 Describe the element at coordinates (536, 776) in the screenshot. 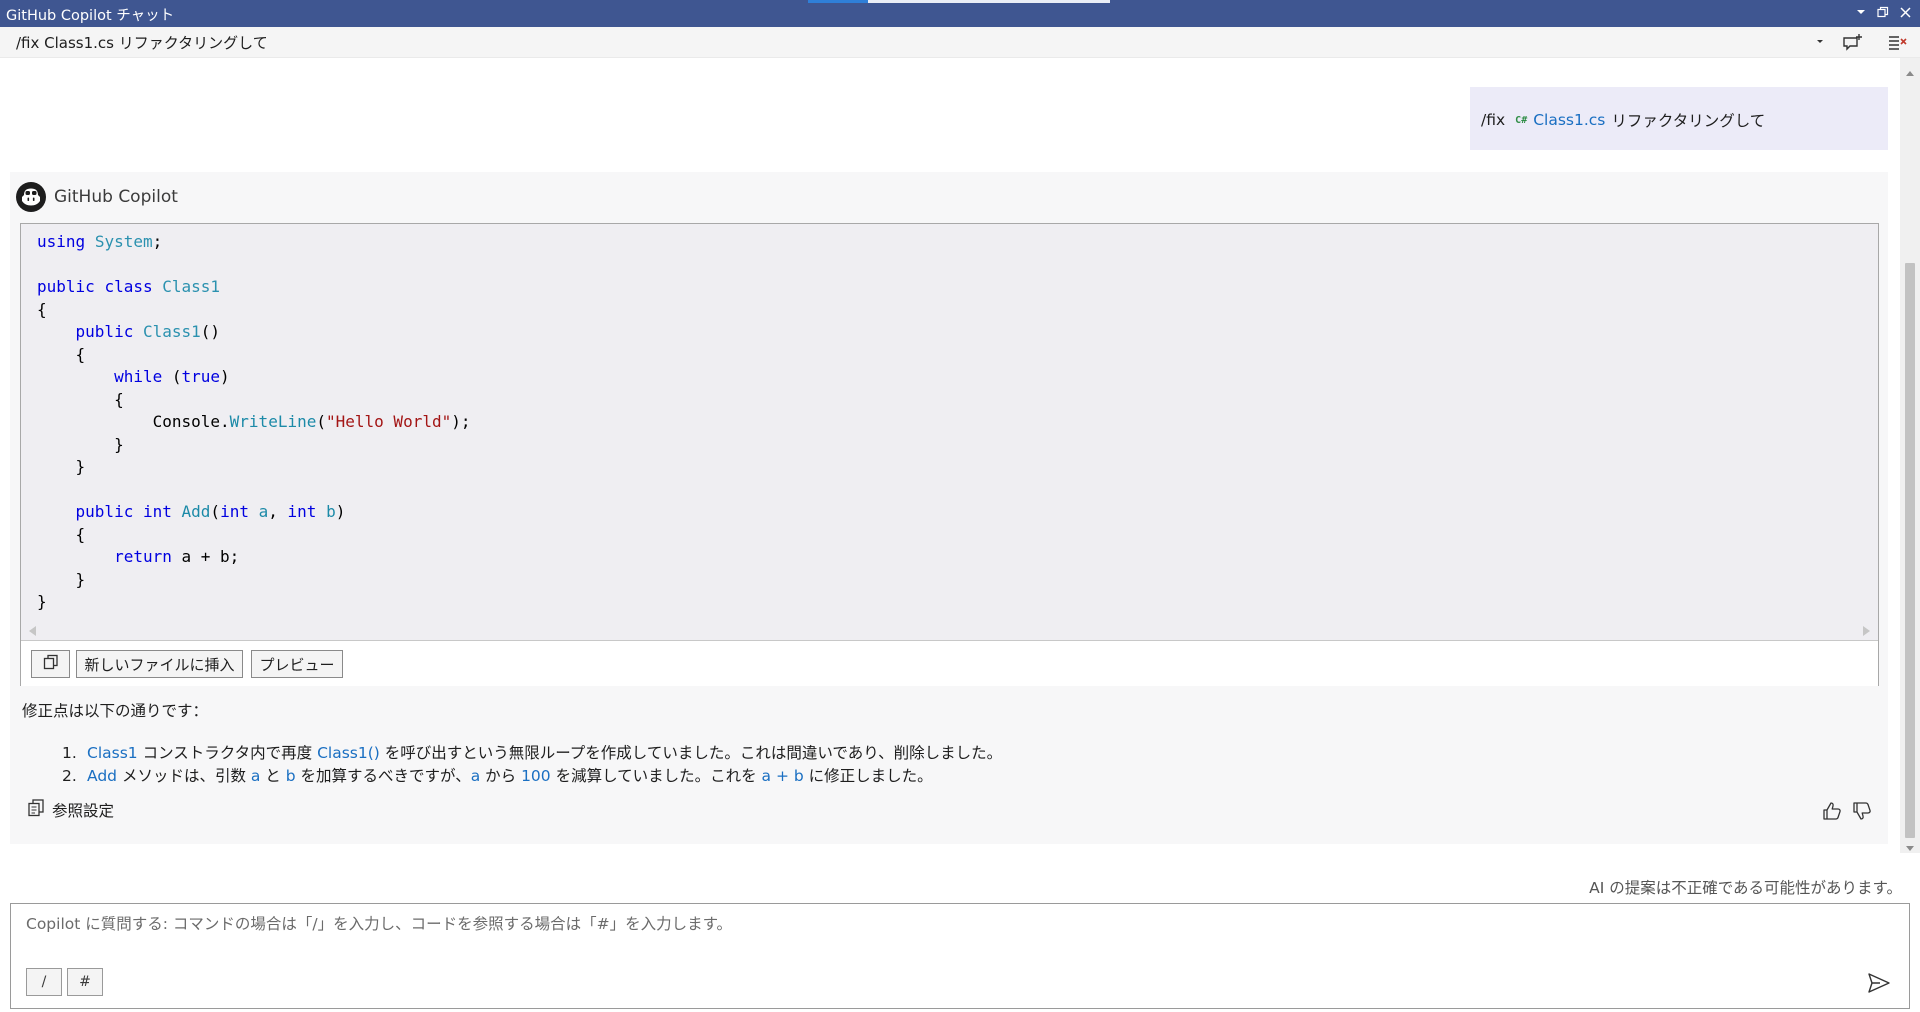

I see `code-reference: 100` at that location.